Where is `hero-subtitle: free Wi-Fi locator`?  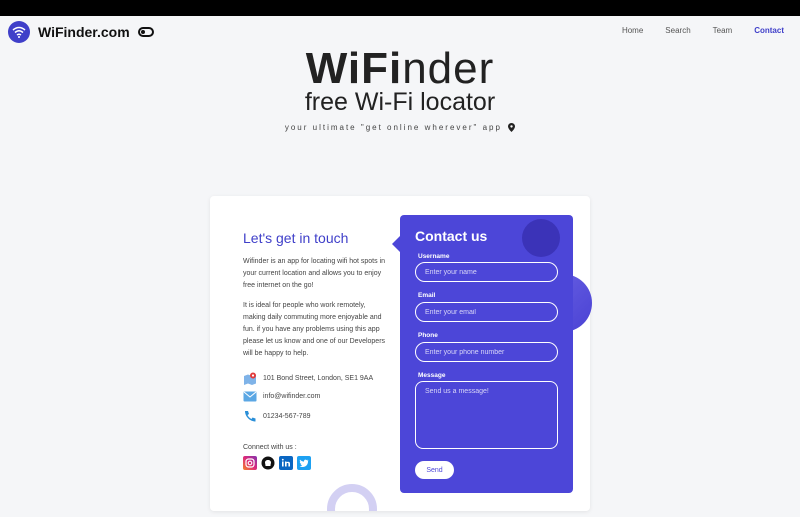 hero-subtitle: free Wi-Fi locator is located at coordinates (400, 102).